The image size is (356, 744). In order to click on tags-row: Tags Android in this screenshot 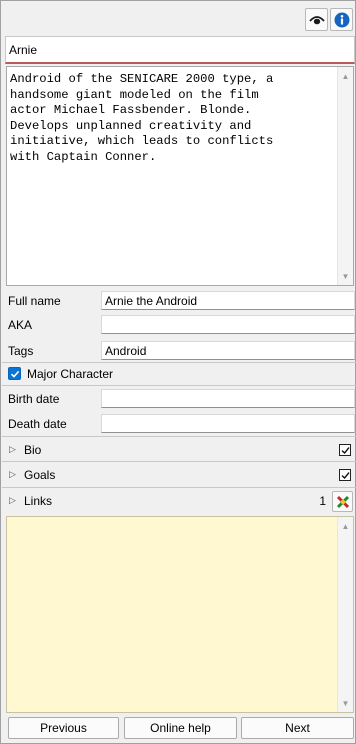, I will do `click(179, 351)`.